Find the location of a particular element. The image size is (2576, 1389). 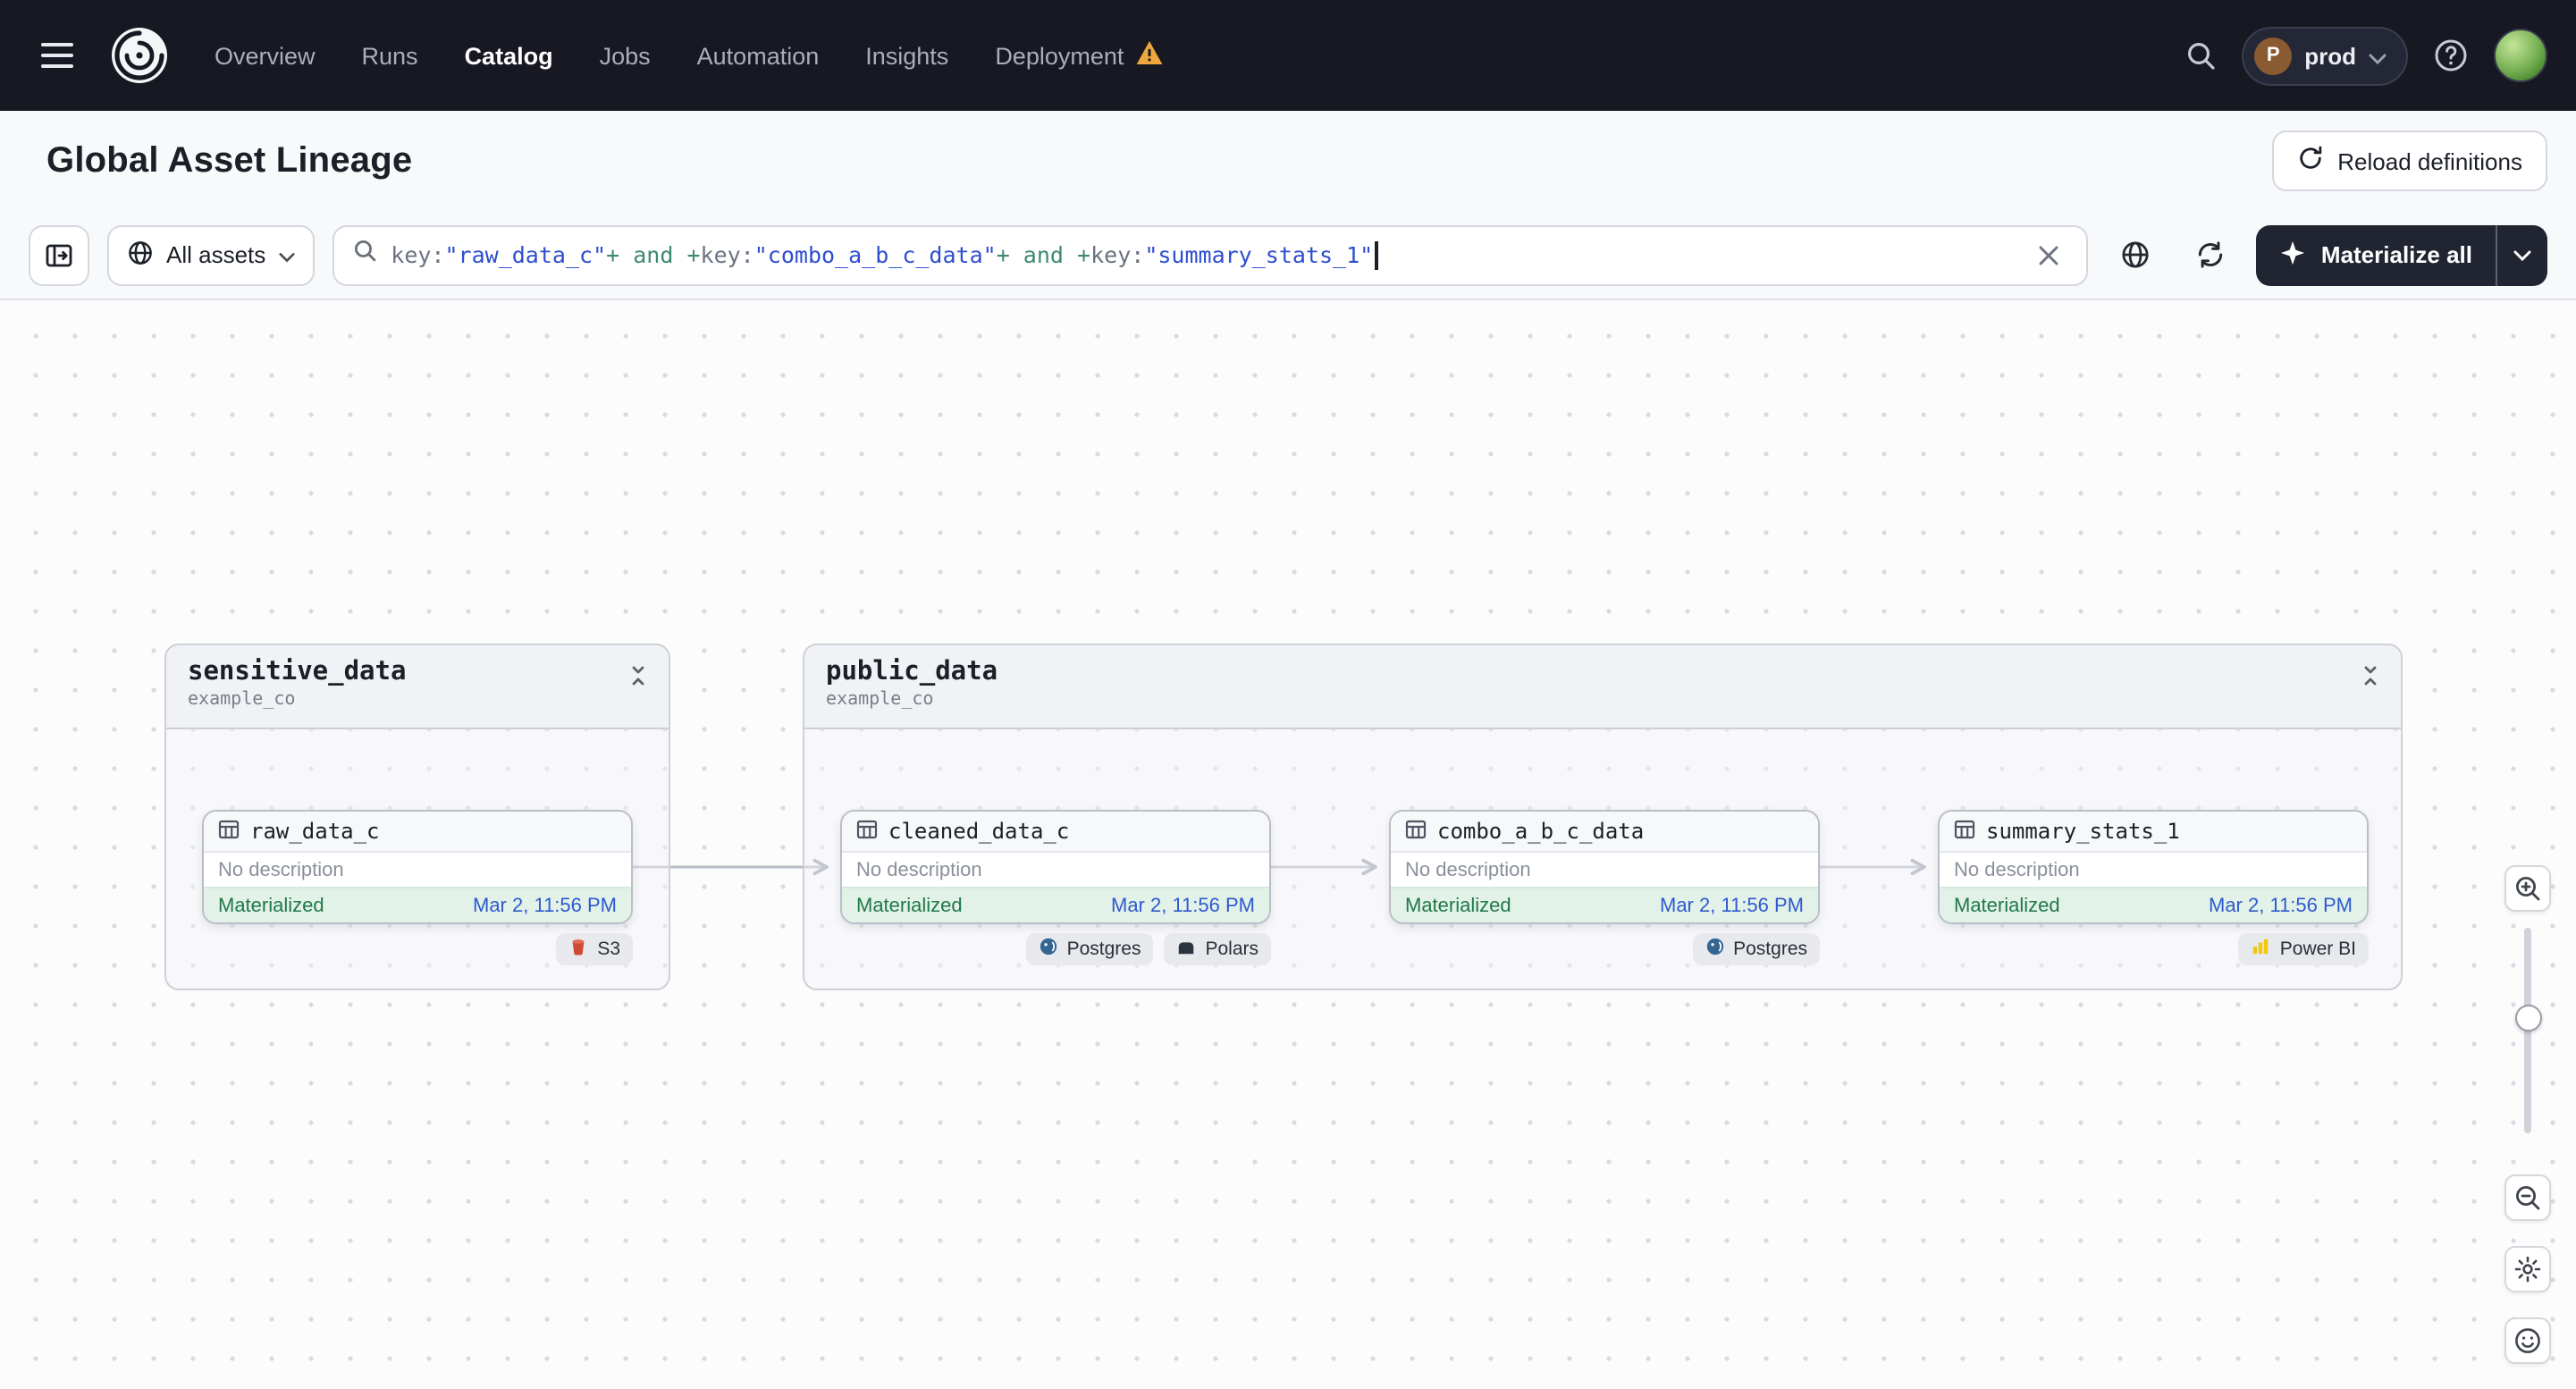

kind-tag-polars: Polars is located at coordinates (1218, 949).